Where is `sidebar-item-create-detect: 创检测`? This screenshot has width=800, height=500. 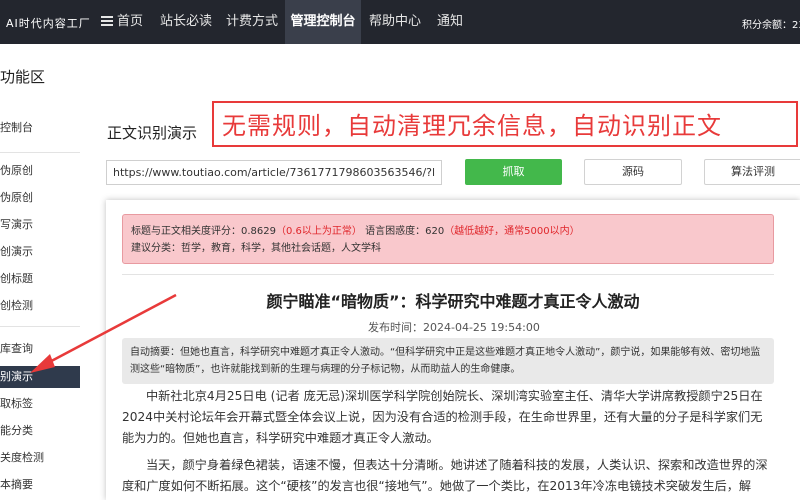
sidebar-item-create-detect: 创检测 is located at coordinates (40, 306).